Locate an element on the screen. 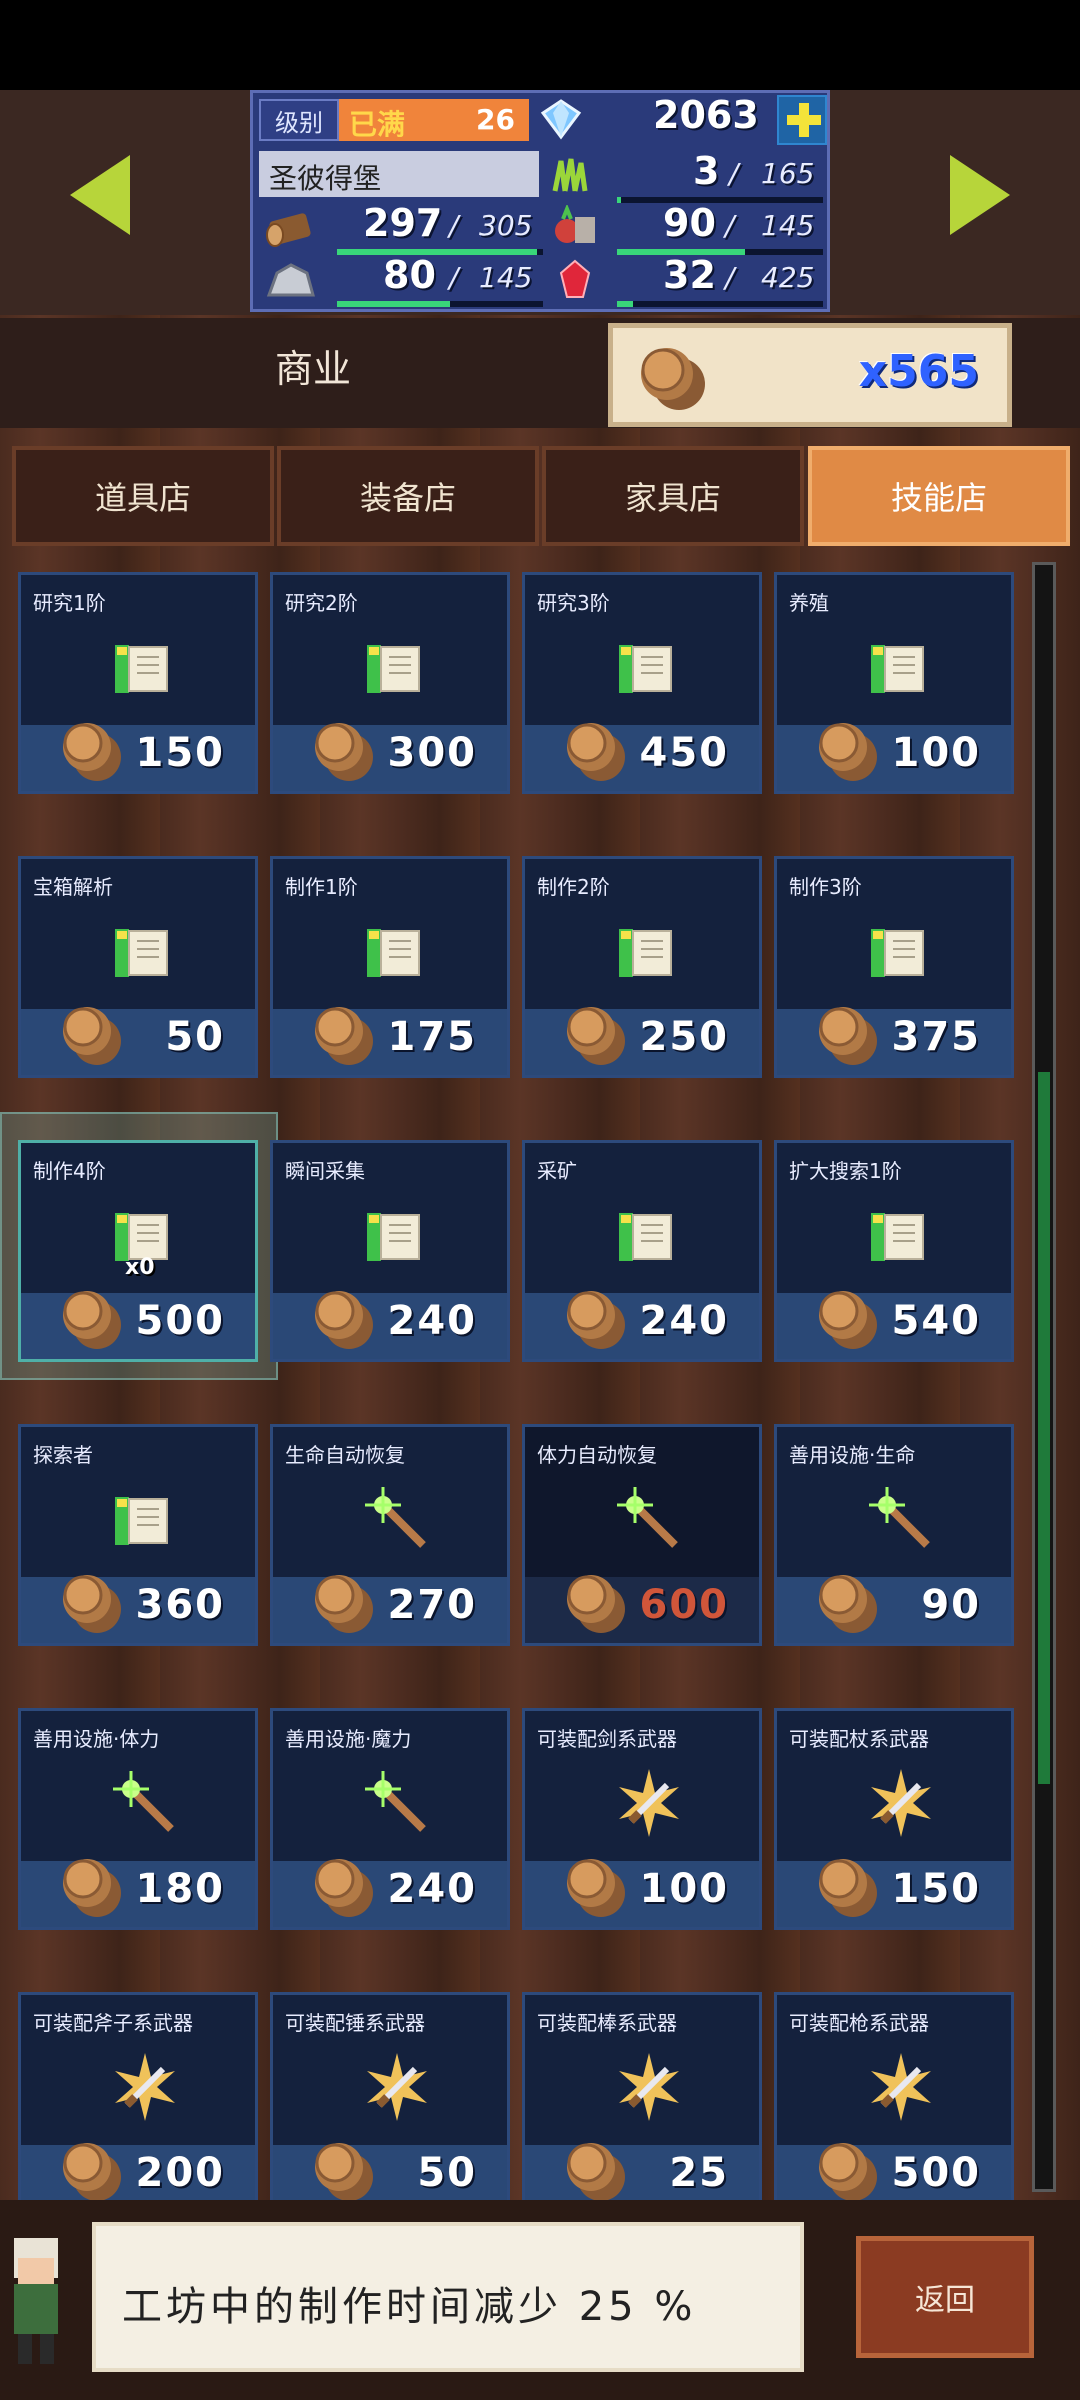  skill-card: 研究2阶 300 is located at coordinates (390, 683).